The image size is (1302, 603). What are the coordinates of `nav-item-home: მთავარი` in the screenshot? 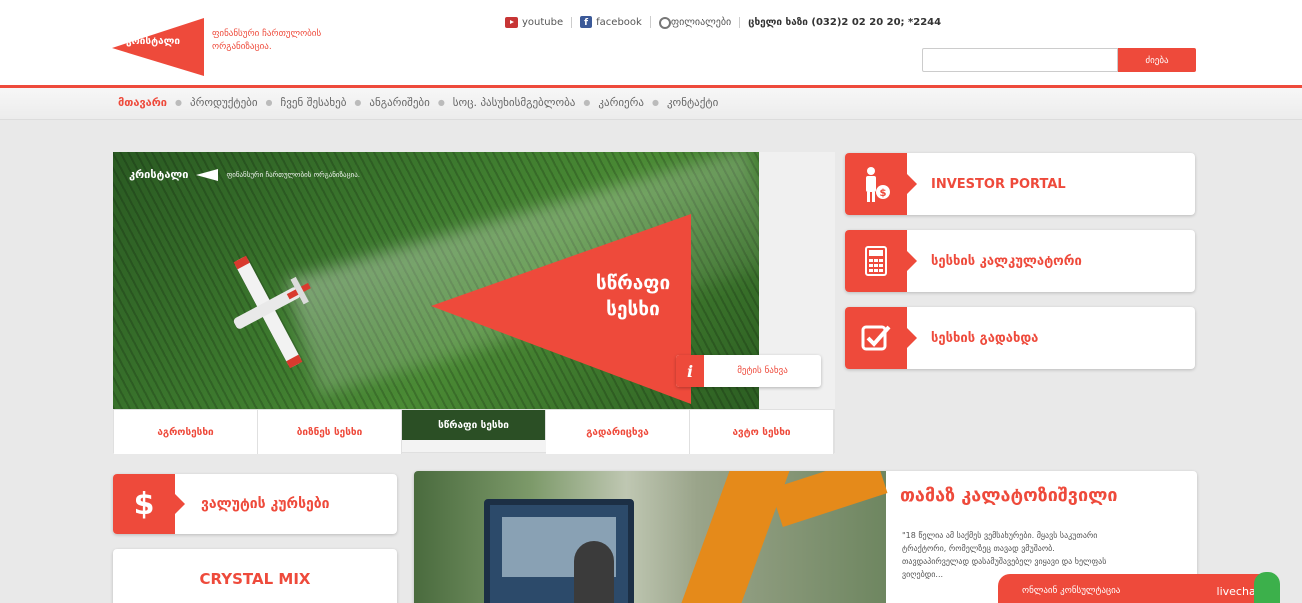 It's located at (142, 102).